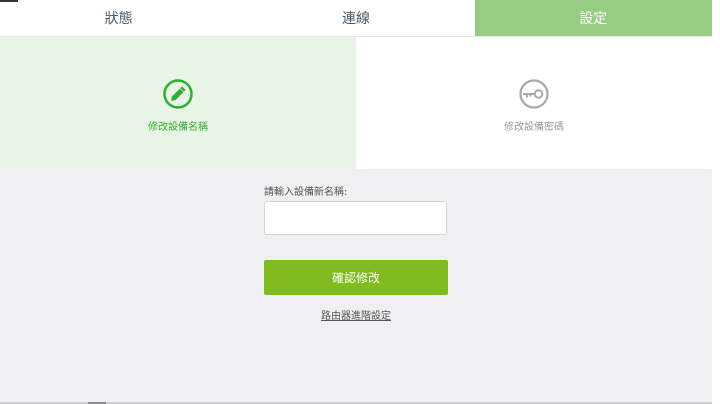  I want to click on change-password-label: 修改設備密碼, so click(534, 127).